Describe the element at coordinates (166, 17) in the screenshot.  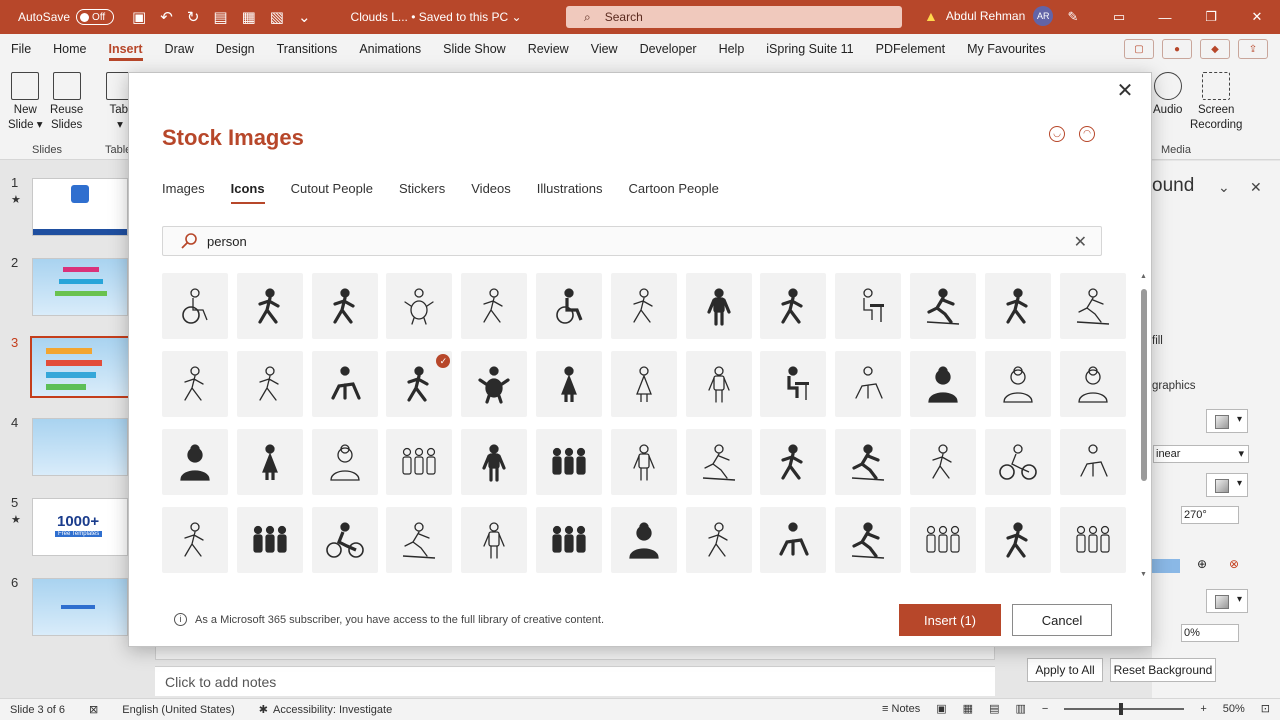
I see `undo-icon: ↶` at that location.